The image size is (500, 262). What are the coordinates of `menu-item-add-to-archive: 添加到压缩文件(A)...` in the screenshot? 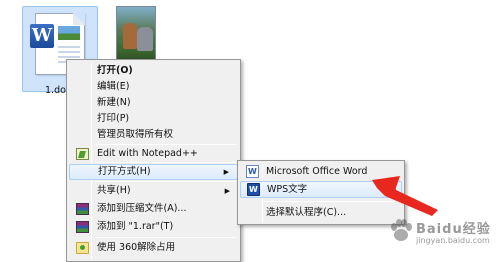 It's located at (153, 209).